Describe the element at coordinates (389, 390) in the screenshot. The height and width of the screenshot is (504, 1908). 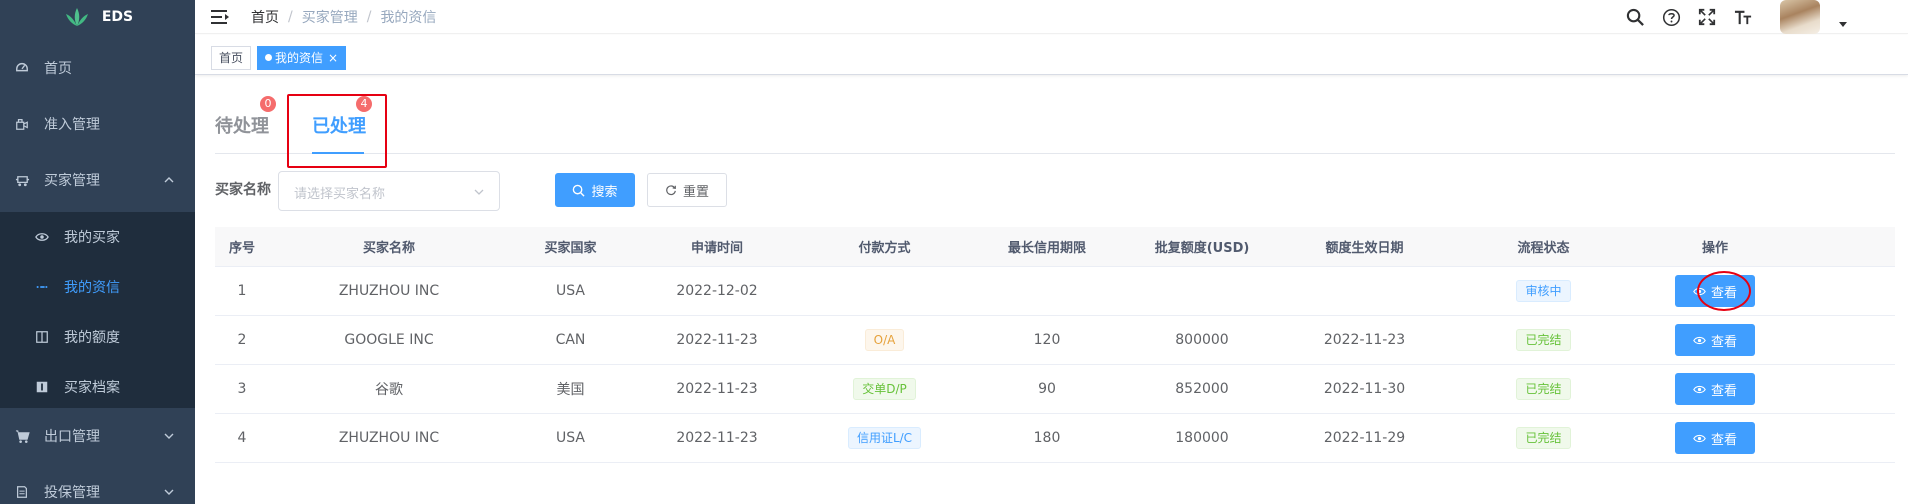
I see `cell-buyer-name: 谷歌` at that location.